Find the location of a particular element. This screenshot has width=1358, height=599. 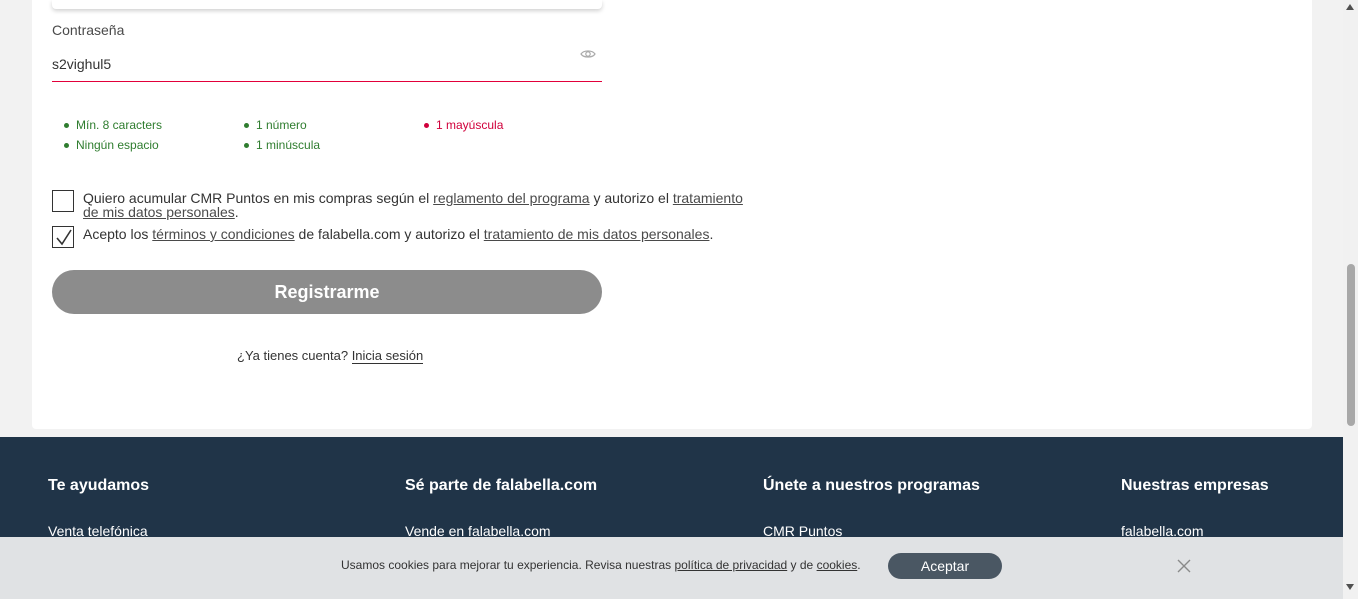

rule-lowercase: 1 minúscula is located at coordinates (282, 145).